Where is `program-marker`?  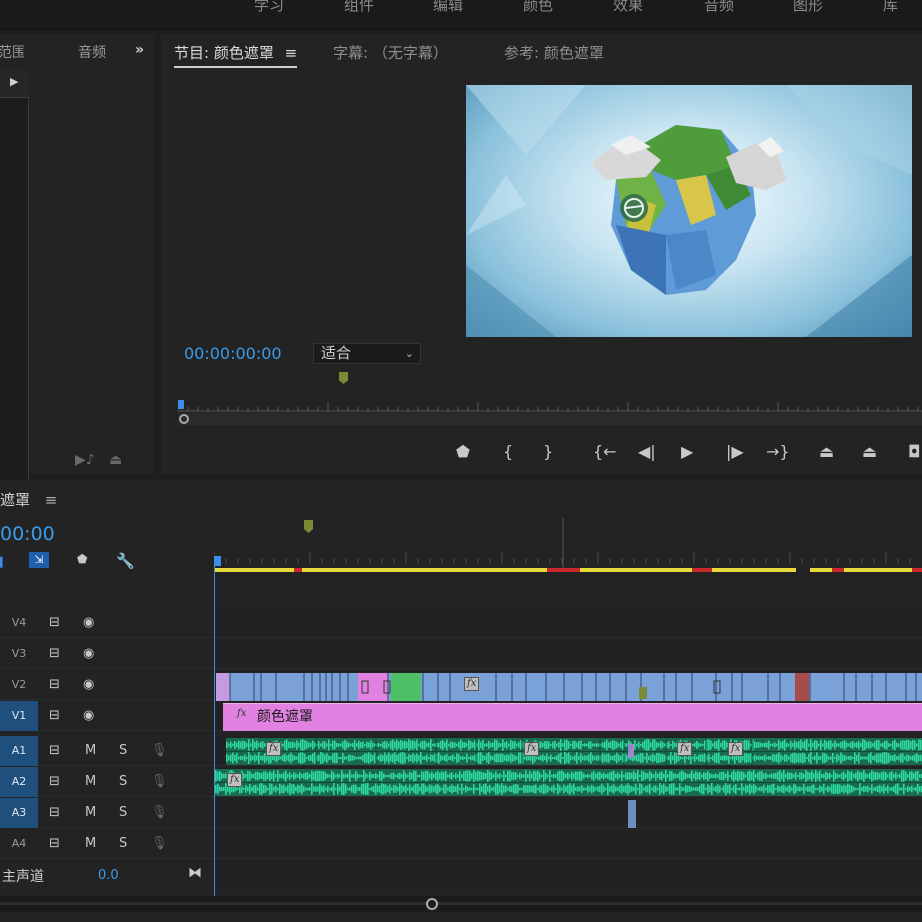 program-marker is located at coordinates (343, 378).